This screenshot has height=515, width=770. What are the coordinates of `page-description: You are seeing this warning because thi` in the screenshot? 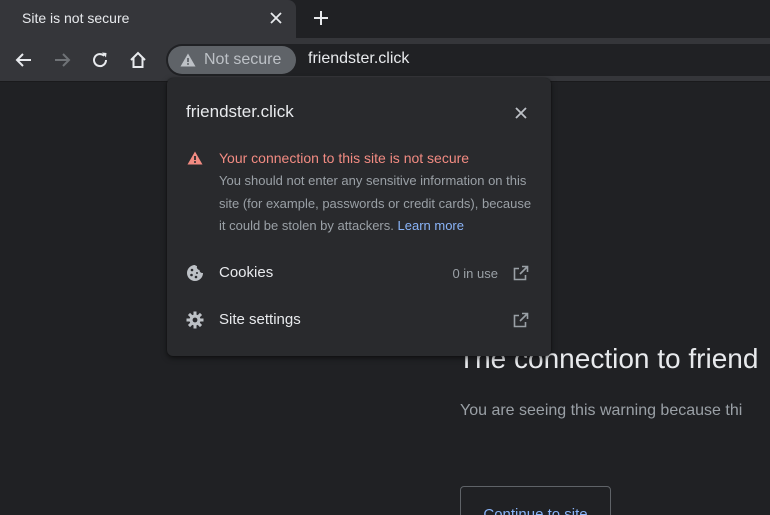 It's located at (601, 410).